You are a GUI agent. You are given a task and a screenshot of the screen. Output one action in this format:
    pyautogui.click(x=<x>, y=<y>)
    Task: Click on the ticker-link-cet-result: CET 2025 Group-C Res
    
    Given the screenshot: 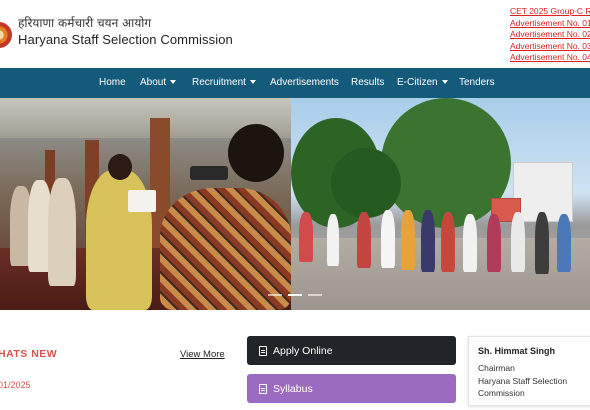 What is the action you would take?
    pyautogui.click(x=550, y=12)
    